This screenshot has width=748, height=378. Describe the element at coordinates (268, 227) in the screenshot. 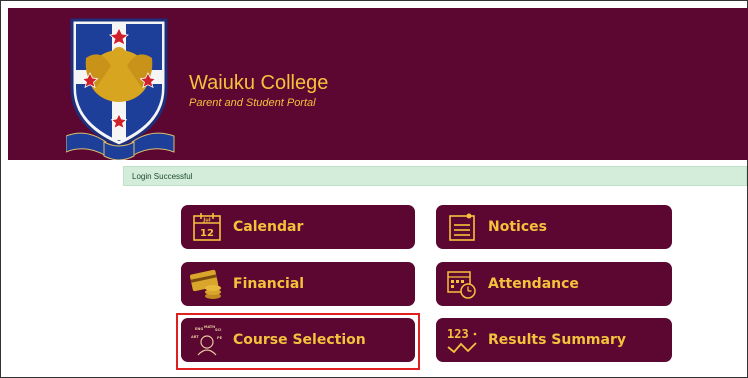

I see `calendar-label: Calendar` at that location.